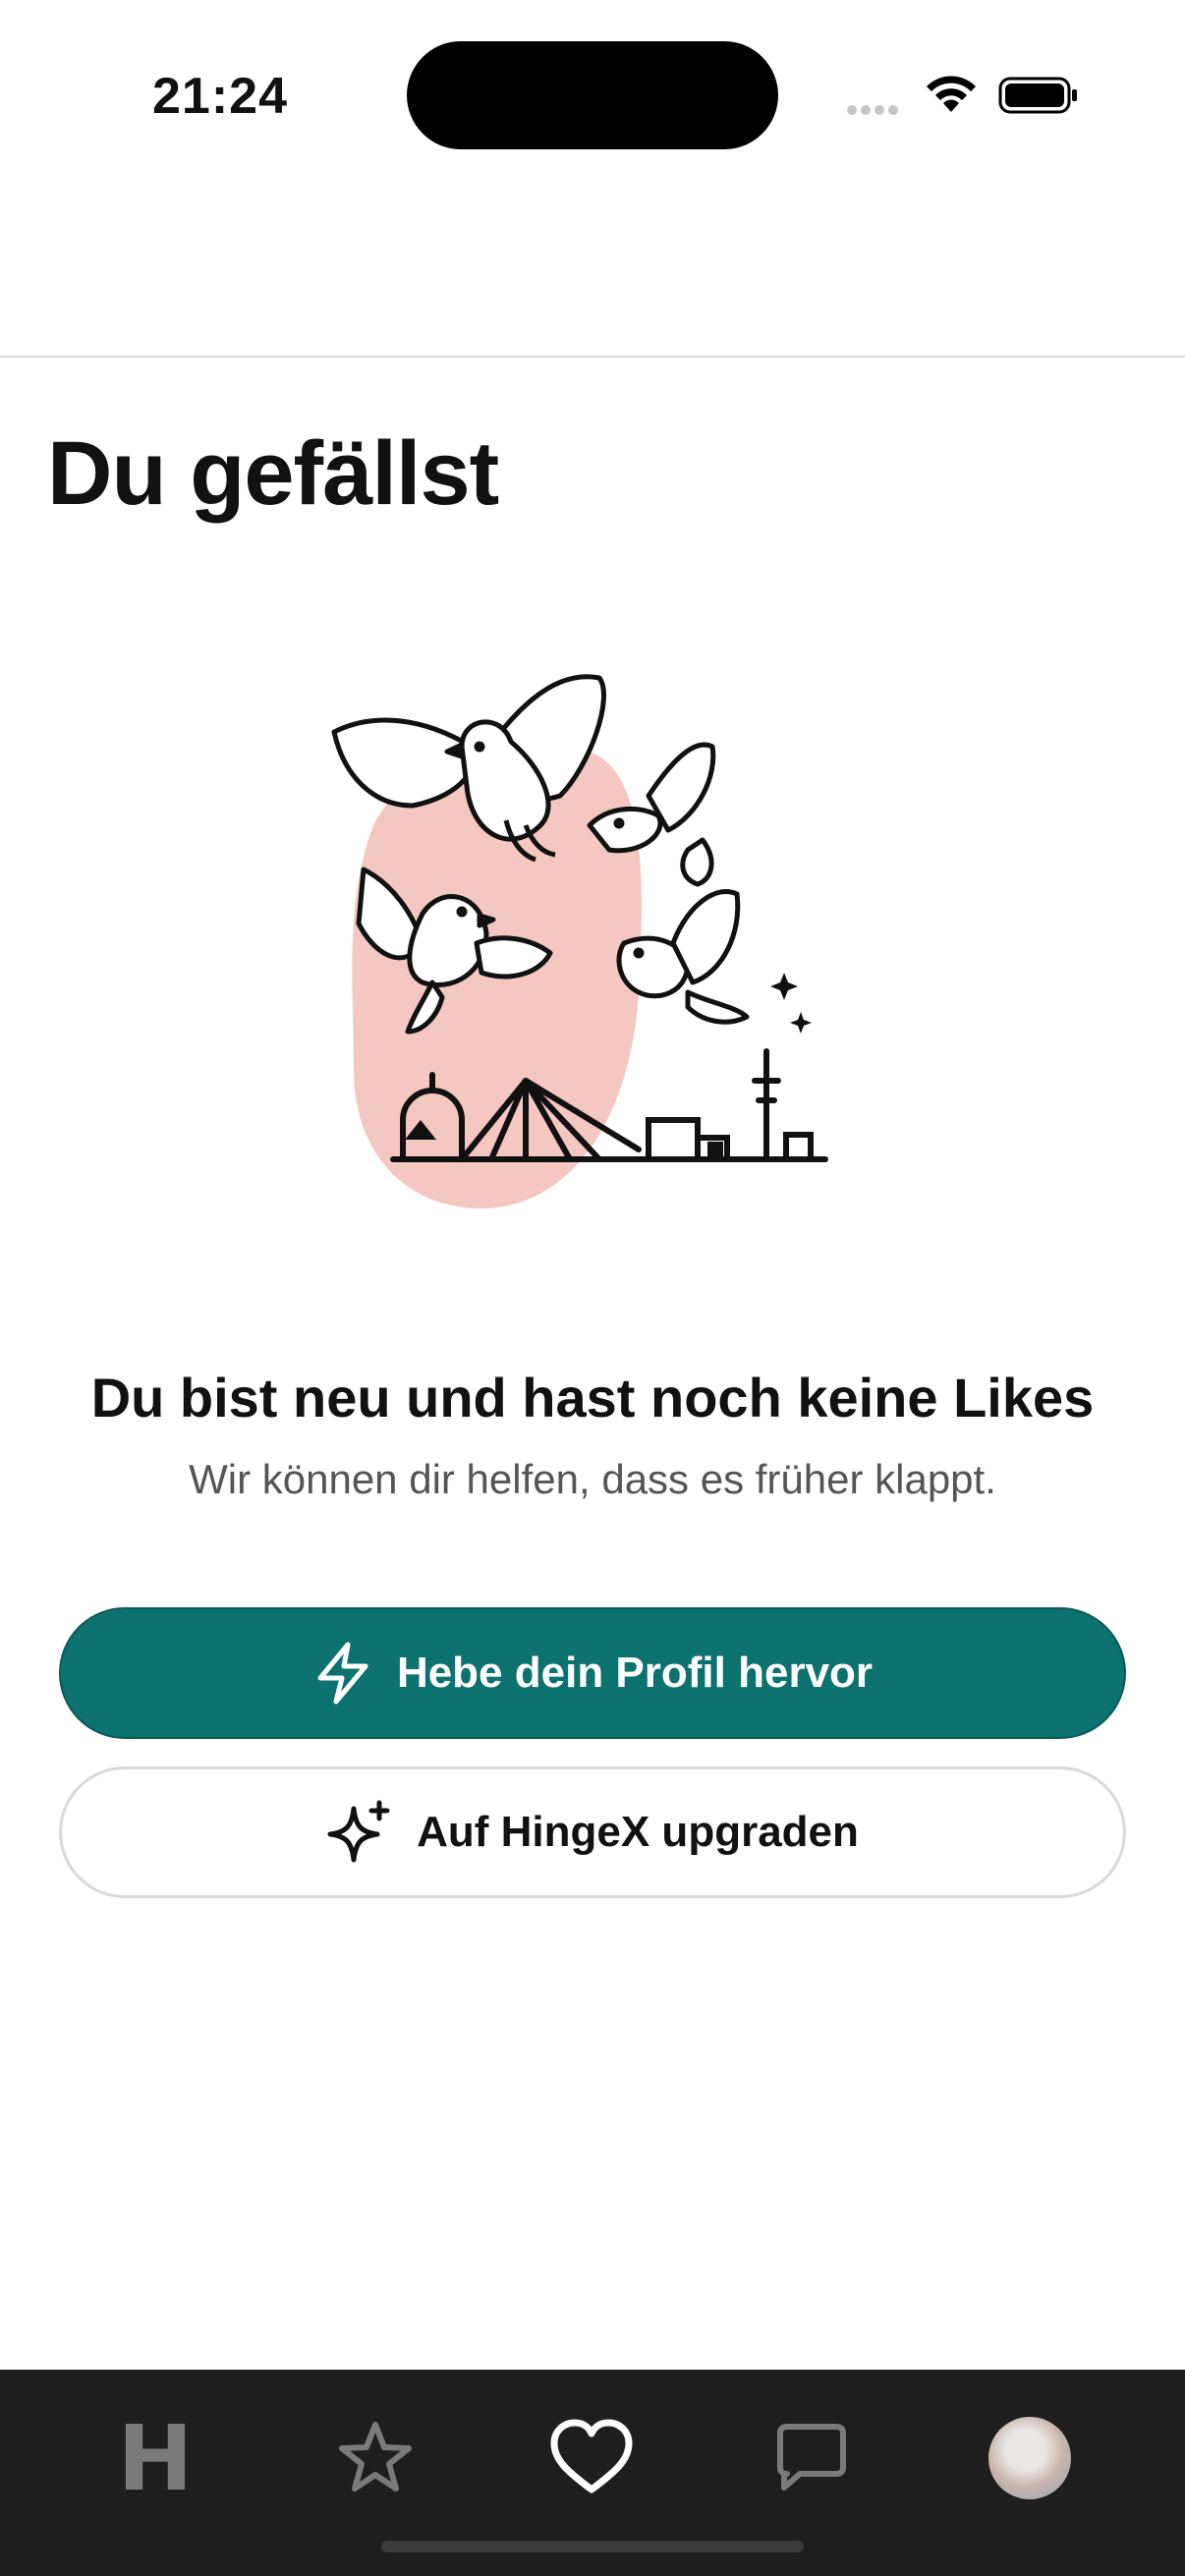 Image resolution: width=1185 pixels, height=2576 pixels. Describe the element at coordinates (1038, 95) in the screenshot. I see `battery-icon` at that location.